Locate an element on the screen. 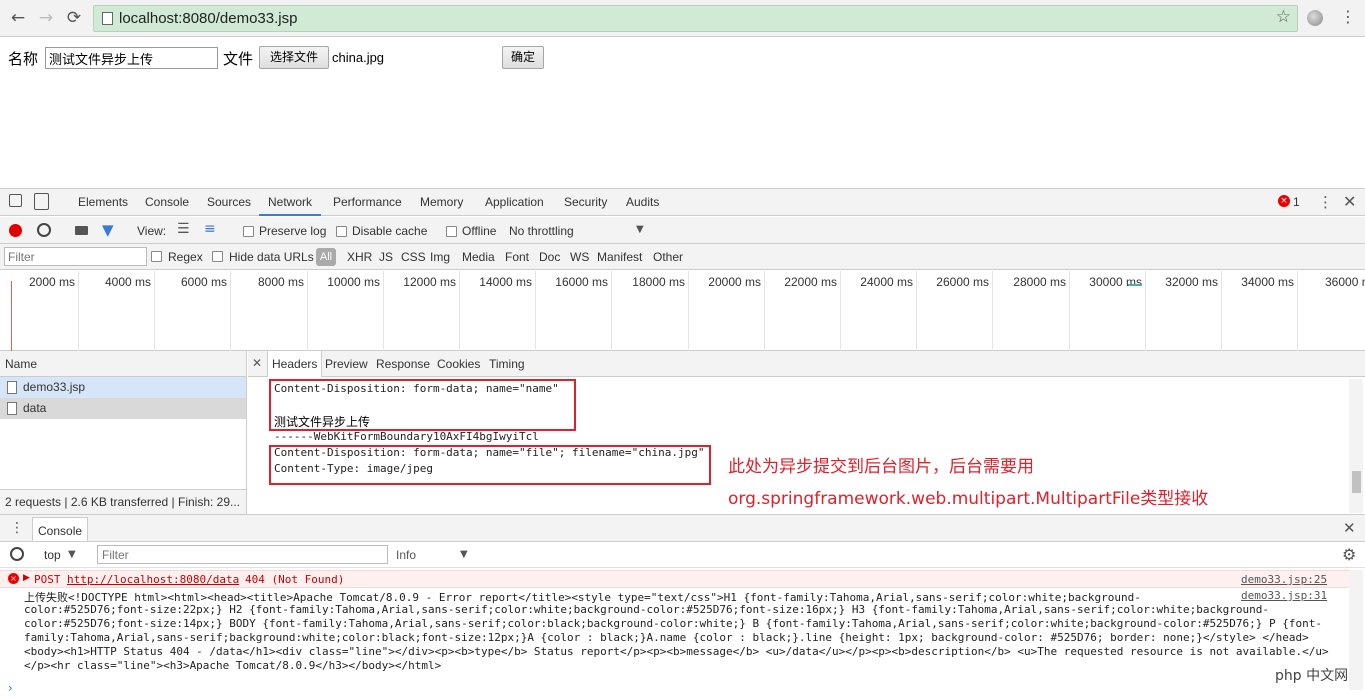 The height and width of the screenshot is (699, 1365). type-filter-doc: Doc is located at coordinates (549, 257).